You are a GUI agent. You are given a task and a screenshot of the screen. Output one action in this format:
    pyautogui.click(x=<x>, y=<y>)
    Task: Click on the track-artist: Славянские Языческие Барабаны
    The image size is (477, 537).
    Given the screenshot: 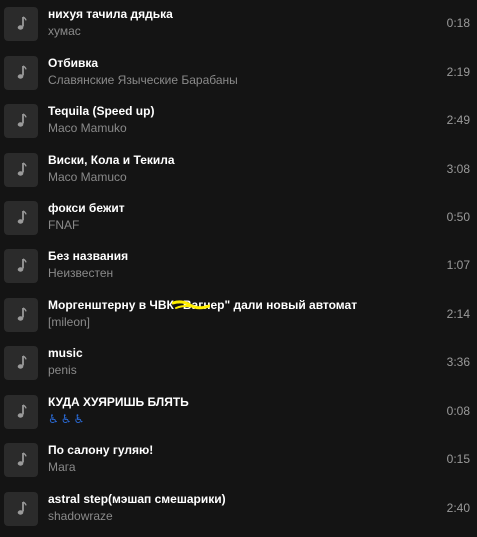 What is the action you would take?
    pyautogui.click(x=143, y=80)
    